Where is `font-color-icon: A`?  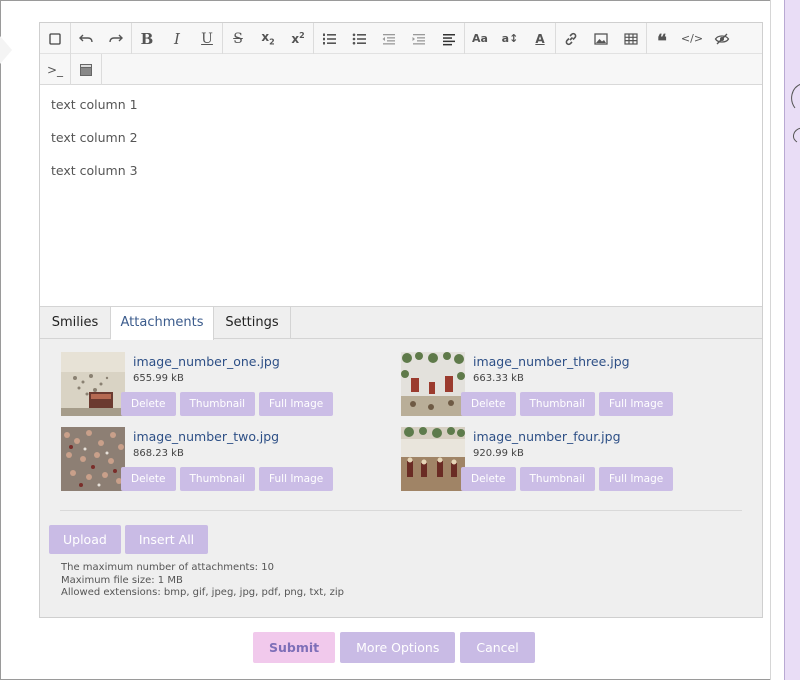
font-color-icon: A is located at coordinates (540, 38).